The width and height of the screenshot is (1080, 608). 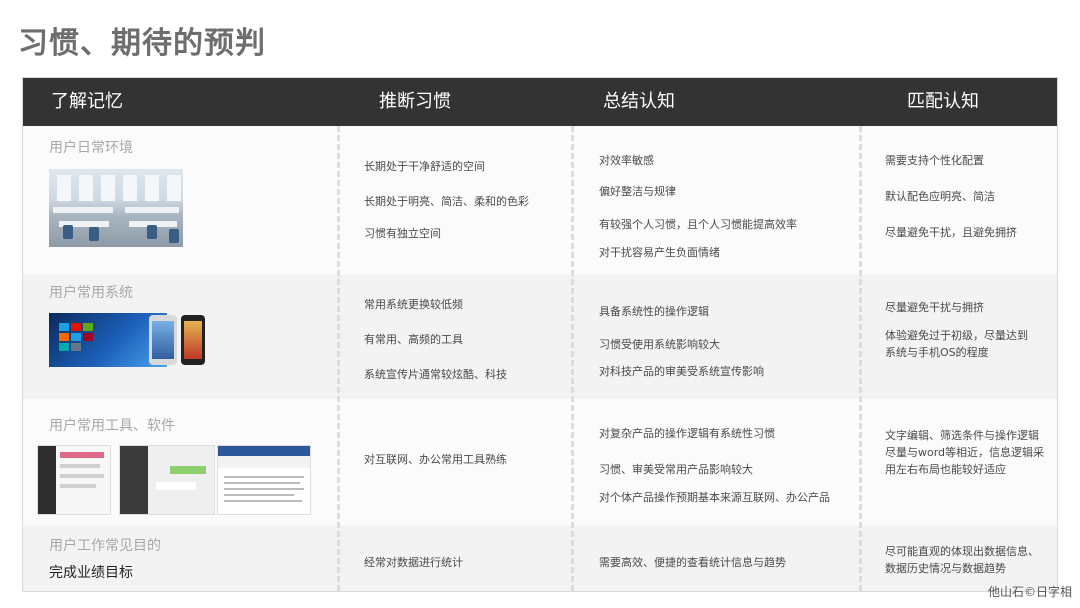 What do you see at coordinates (167, 480) in the screenshot?
I see `wechat-screenshot` at bounding box center [167, 480].